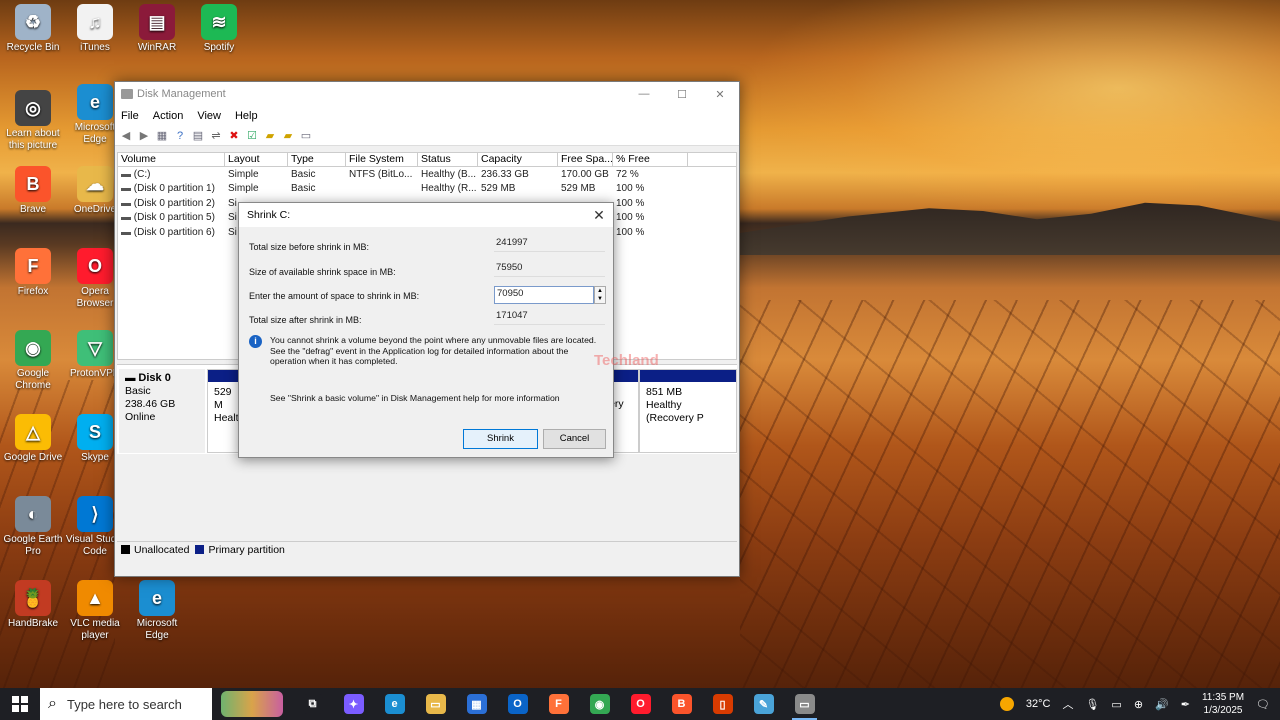 Image resolution: width=1280 pixels, height=720 pixels. Describe the element at coordinates (256, 159) in the screenshot. I see `col-layout: Layout` at that location.